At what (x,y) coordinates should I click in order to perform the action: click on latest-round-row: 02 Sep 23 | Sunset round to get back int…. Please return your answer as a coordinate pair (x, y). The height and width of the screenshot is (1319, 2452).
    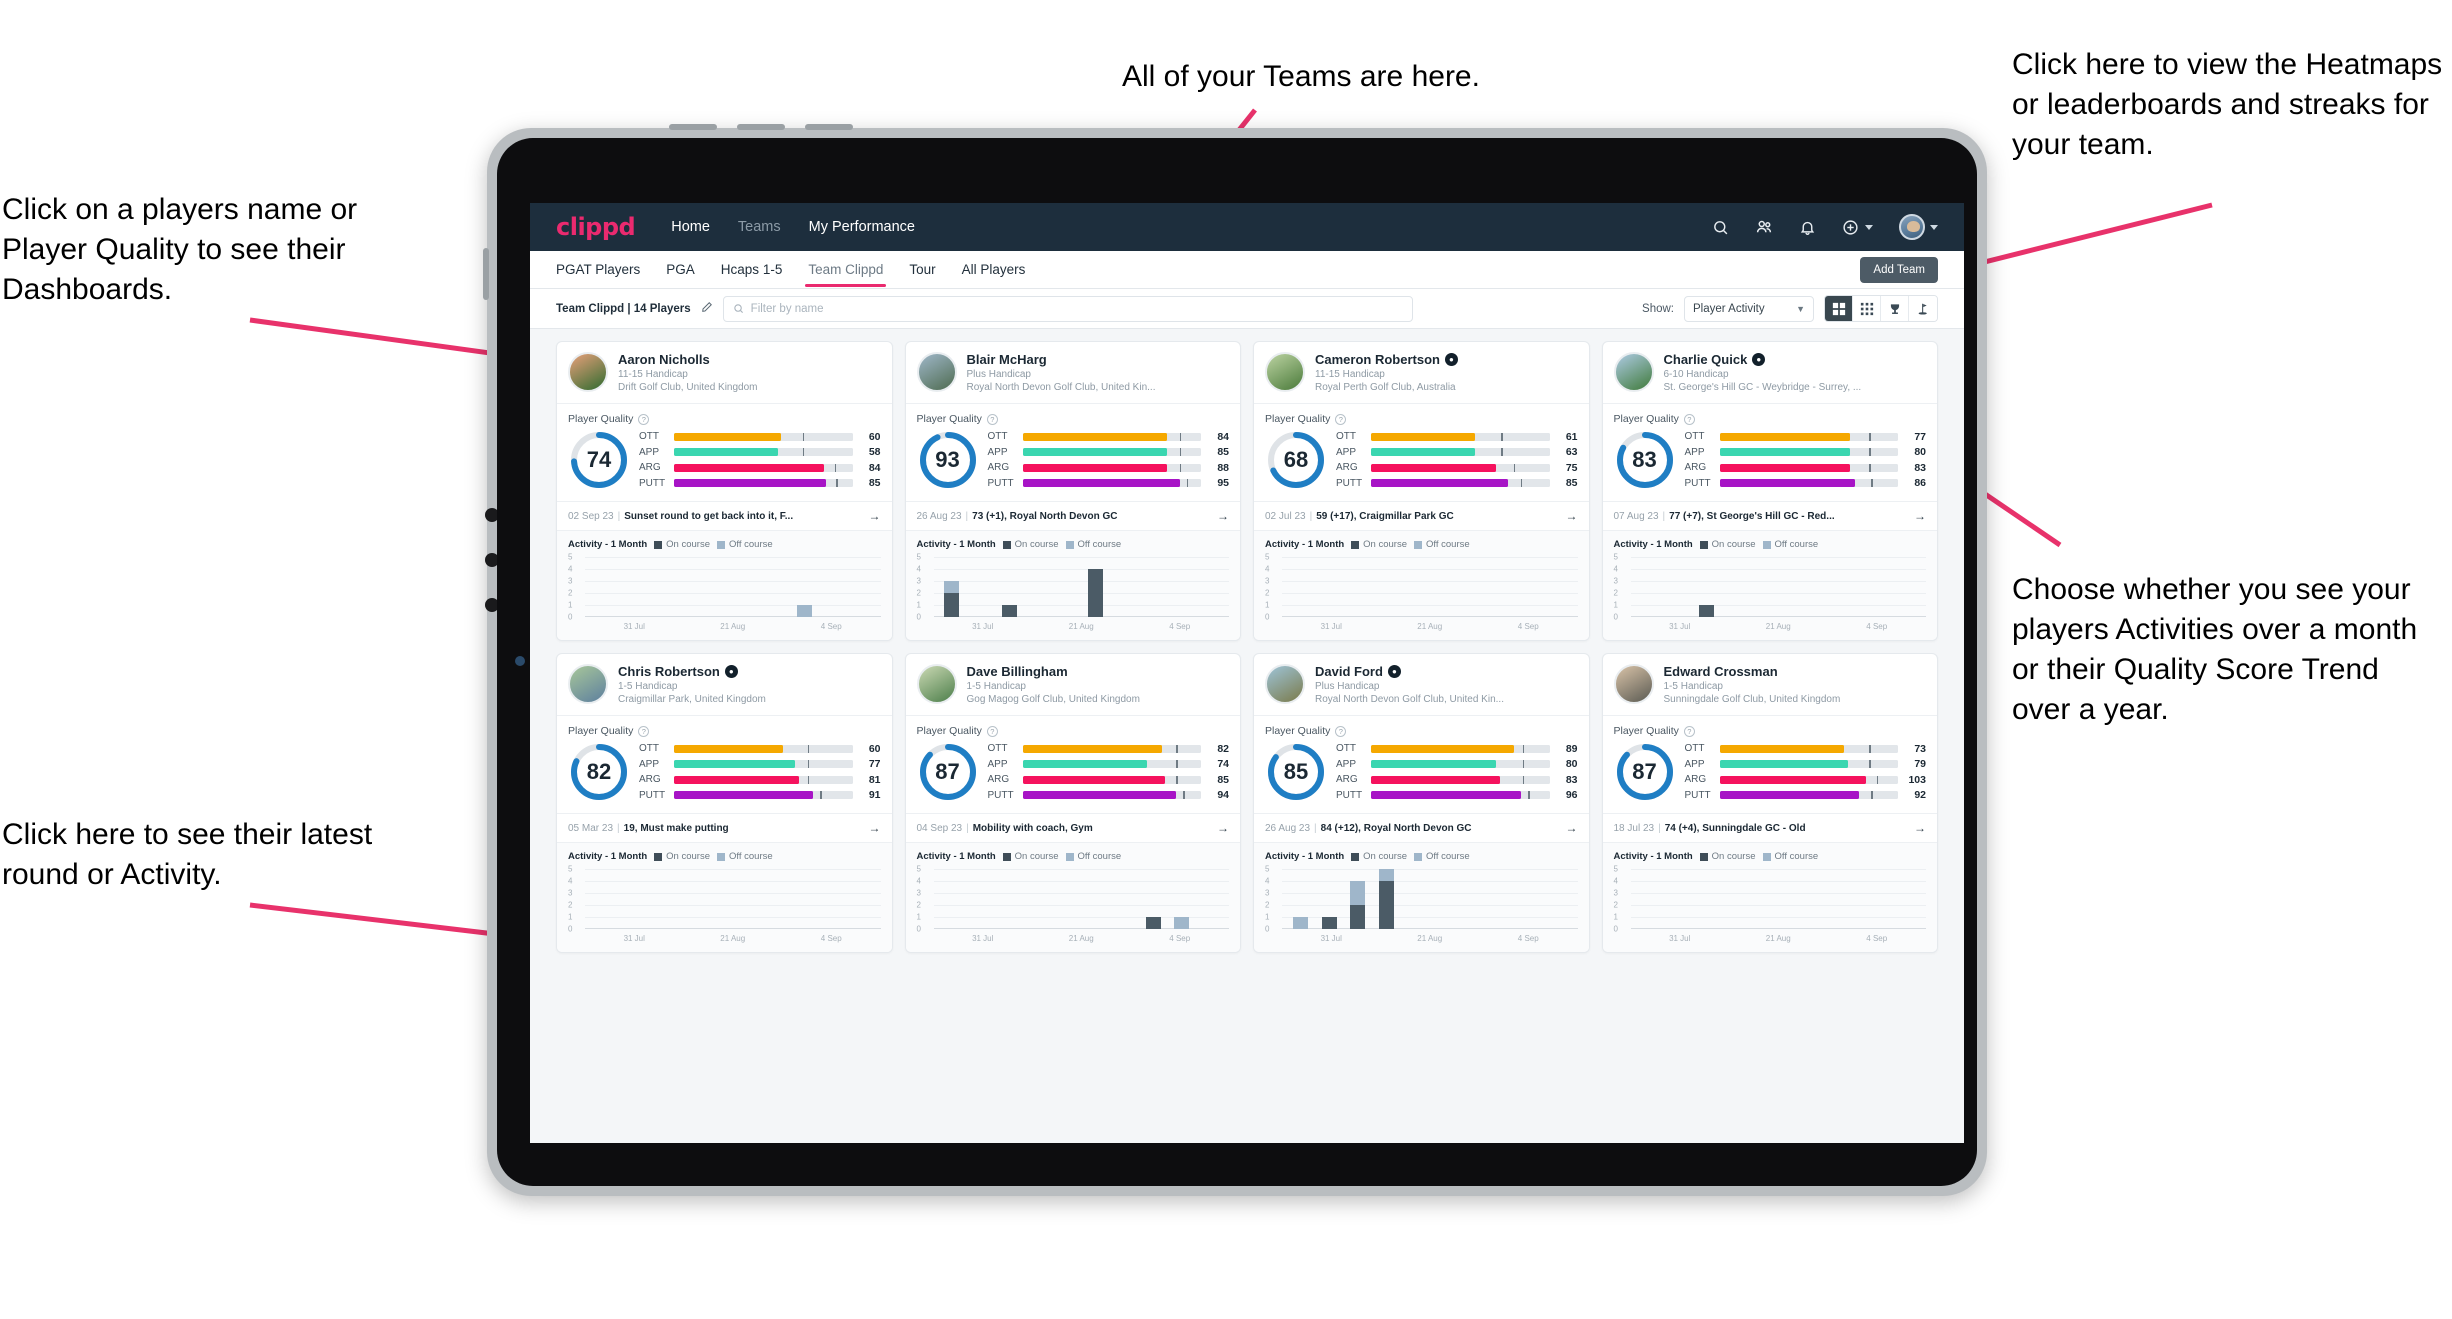
    Looking at the image, I should click on (724, 515).